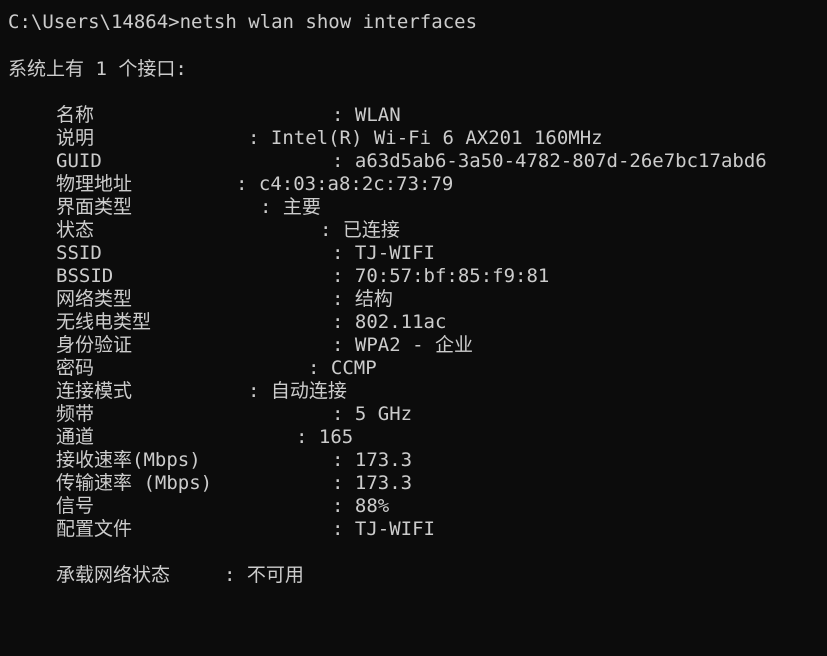 The image size is (827, 656). I want to click on detail-key: 名称, so click(75, 115).